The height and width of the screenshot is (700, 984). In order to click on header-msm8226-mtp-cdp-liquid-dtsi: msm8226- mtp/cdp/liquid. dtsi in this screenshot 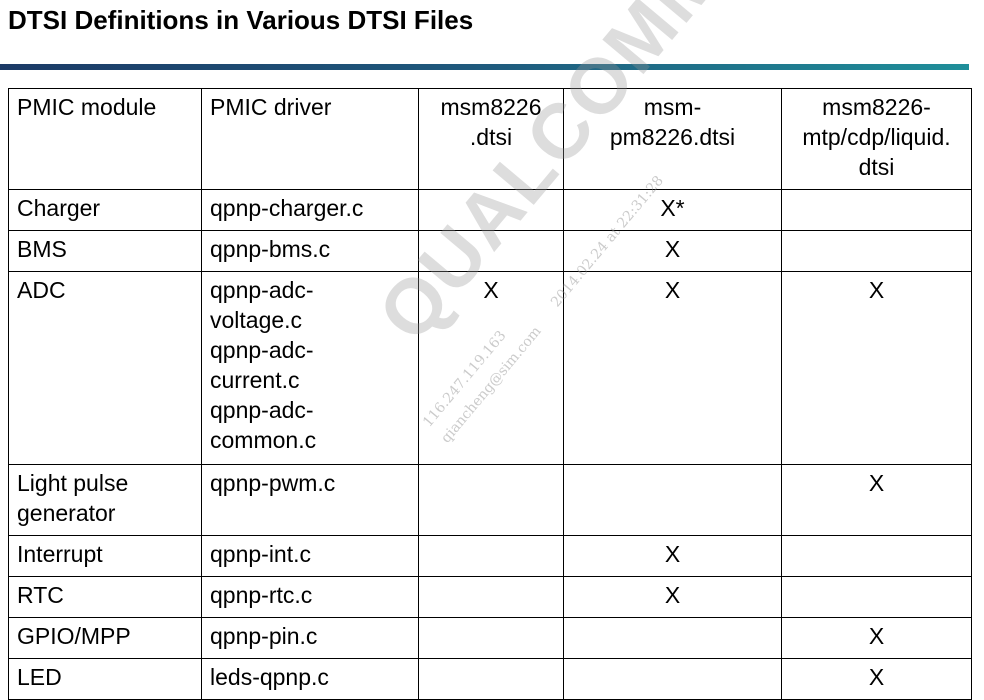, I will do `click(876, 139)`.